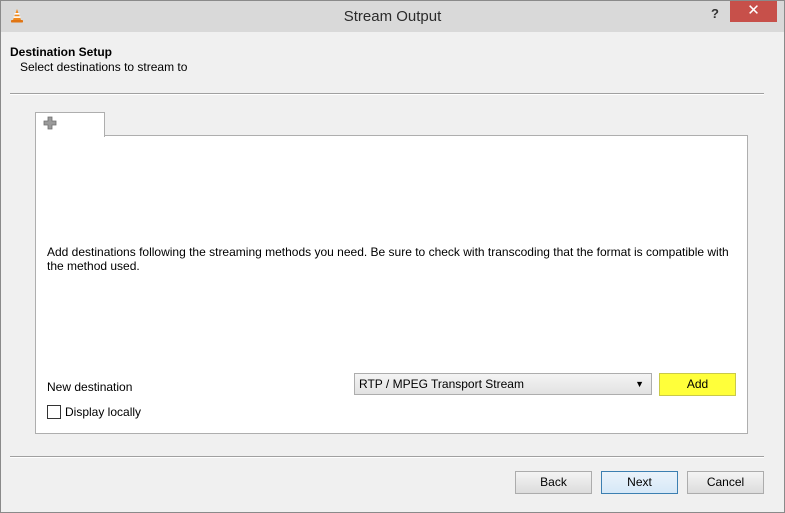  What do you see at coordinates (61, 52) in the screenshot?
I see `page-title: Destination Setup` at bounding box center [61, 52].